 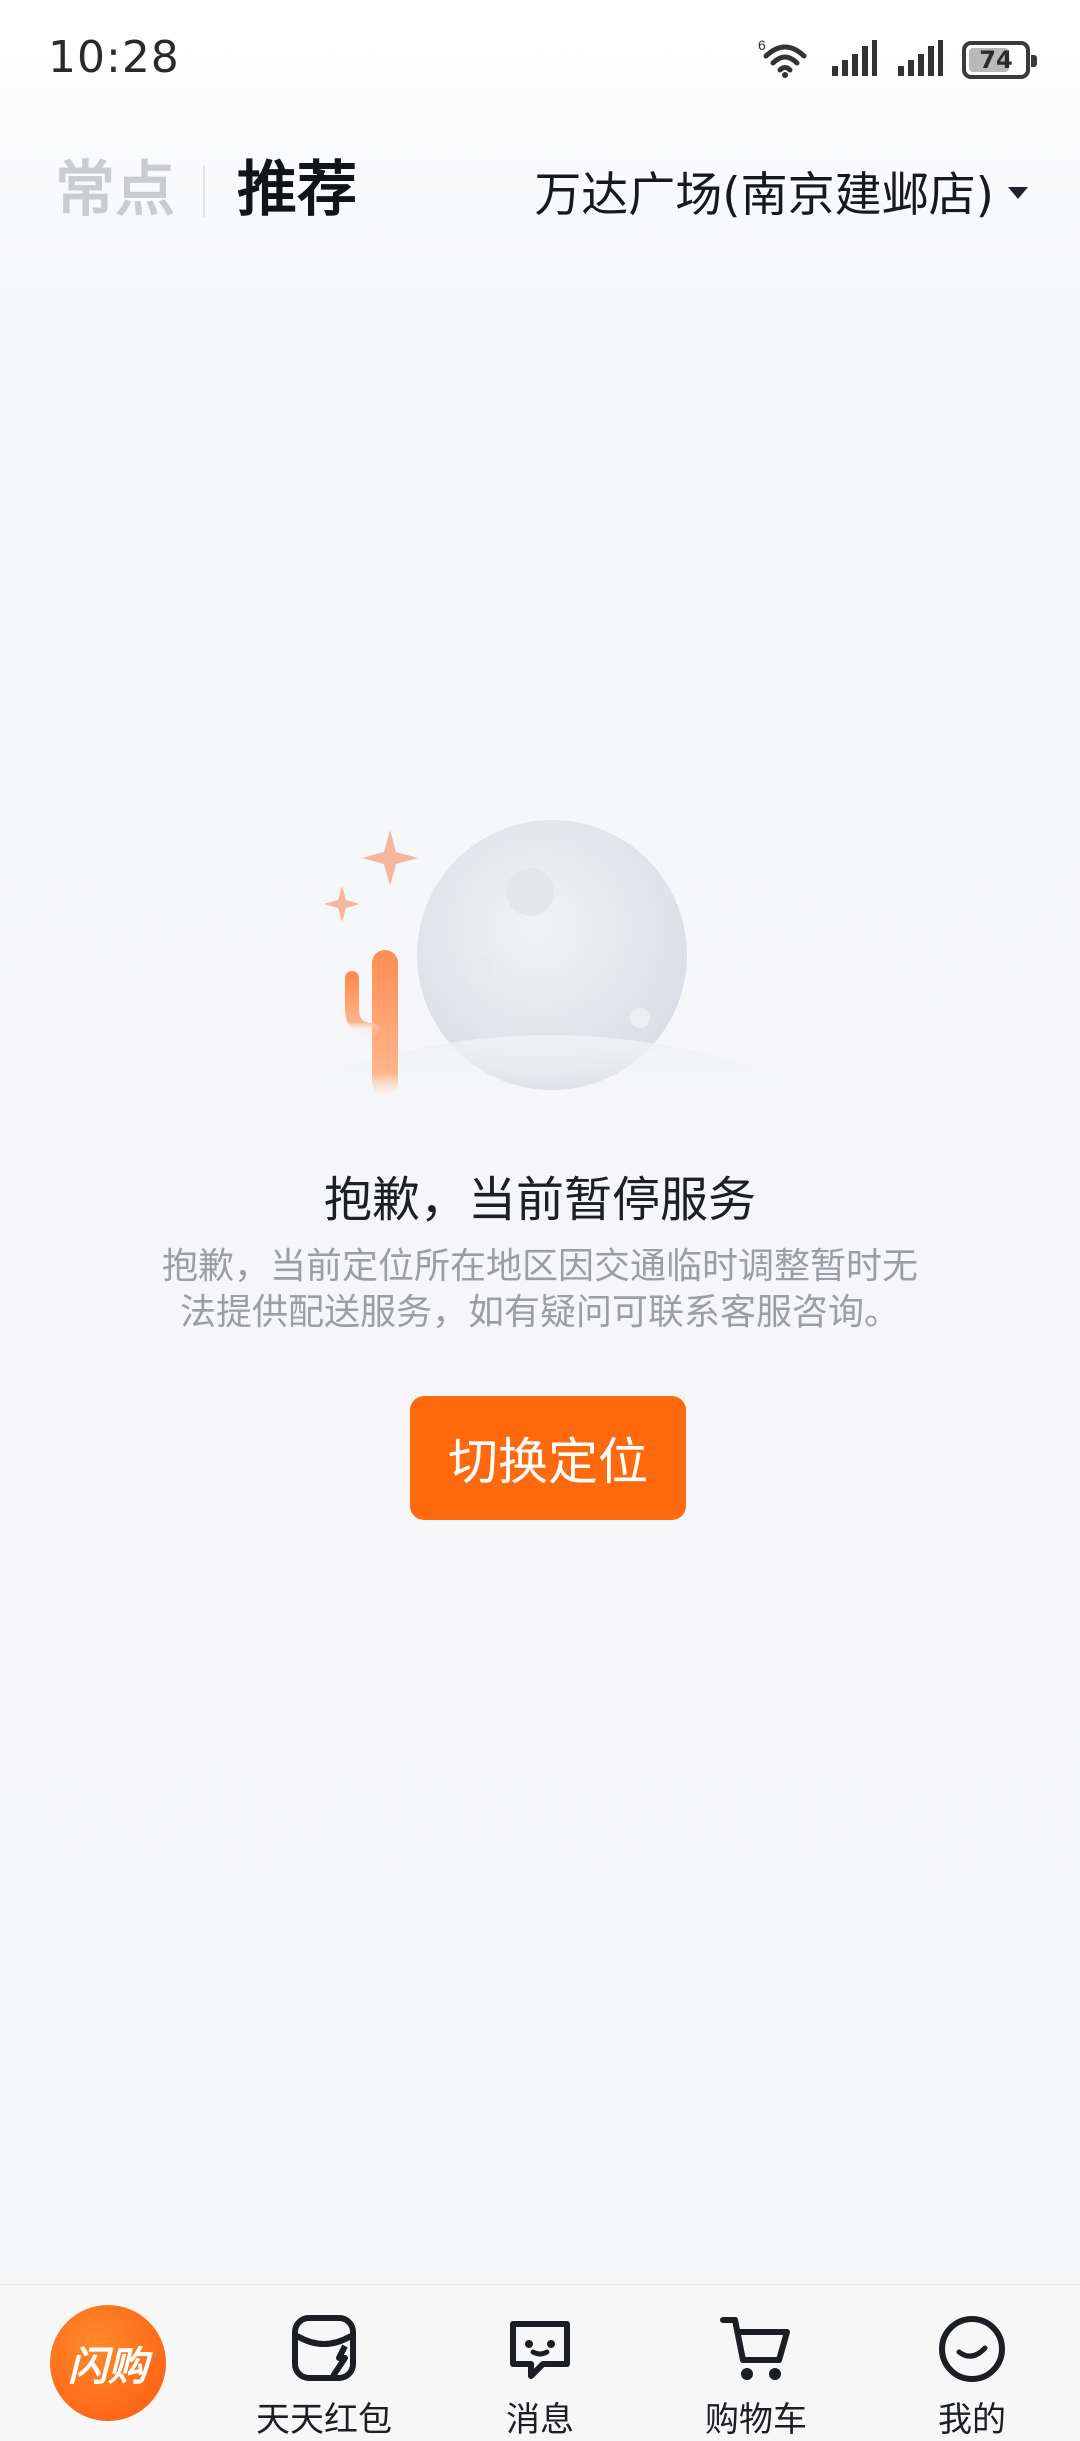 What do you see at coordinates (550, 960) in the screenshot?
I see `empty-state-illustration` at bounding box center [550, 960].